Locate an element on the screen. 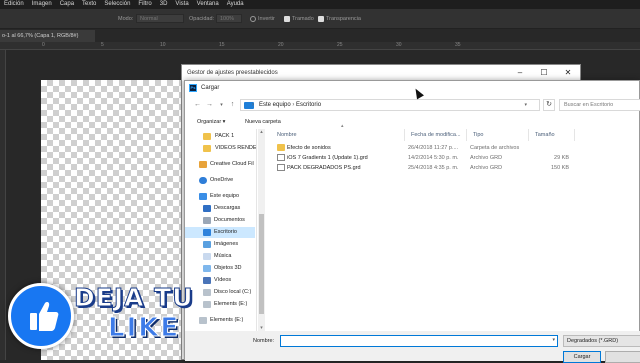  load-dialog-titlebar: Ps Cargar is located at coordinates (412, 88).